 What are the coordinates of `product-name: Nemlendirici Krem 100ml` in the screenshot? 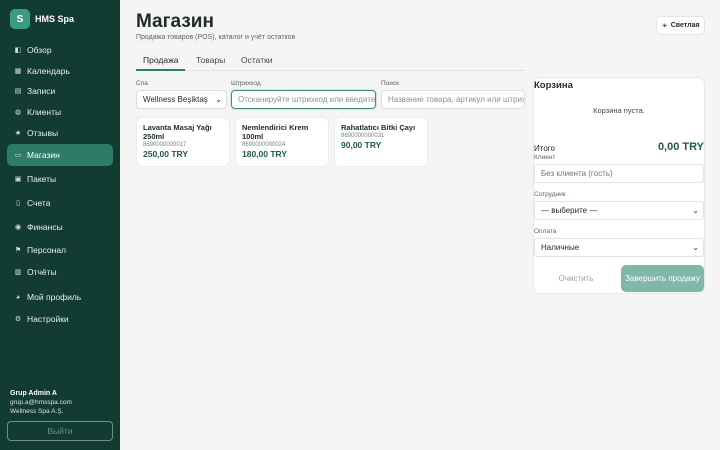 It's located at (275, 132).